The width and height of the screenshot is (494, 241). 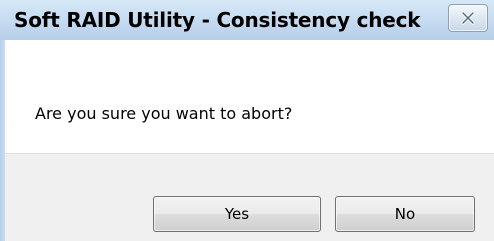 What do you see at coordinates (237, 214) in the screenshot?
I see `yes-button: Yes` at bounding box center [237, 214].